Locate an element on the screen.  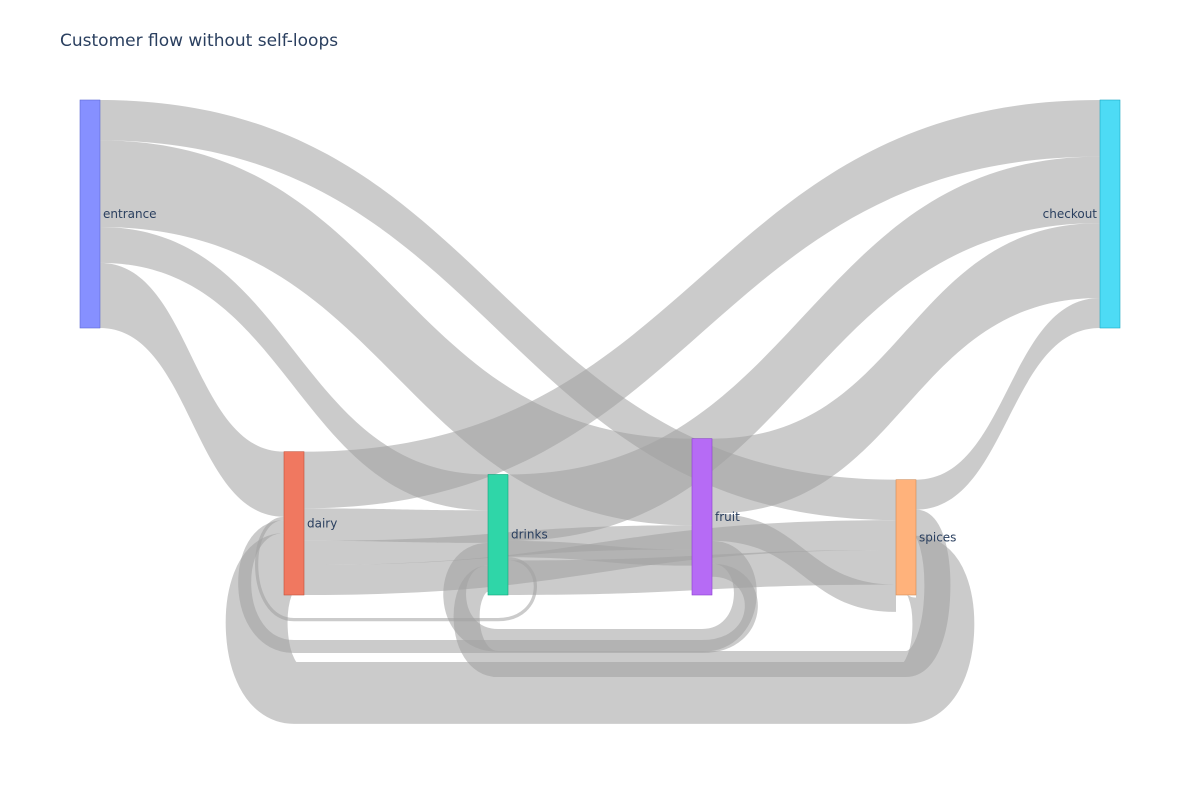
node-entrance is located at coordinates (90, 214).